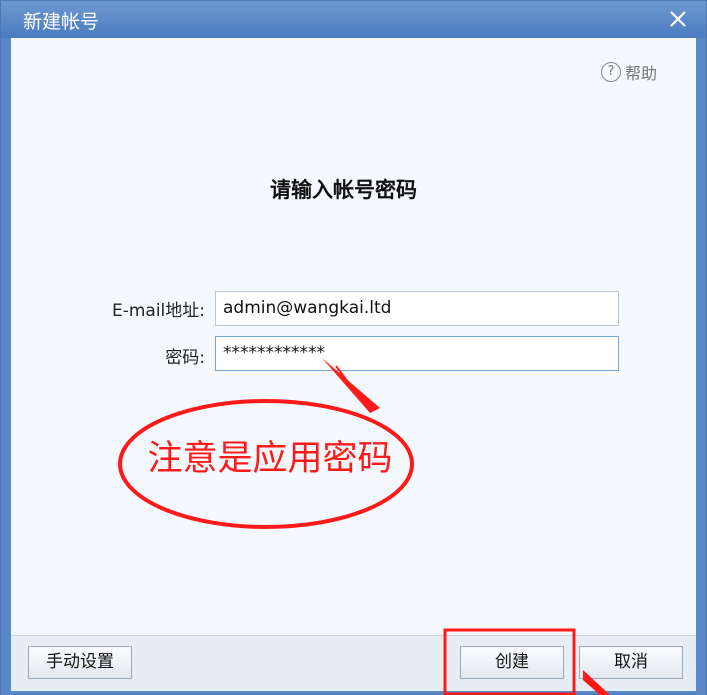  Describe the element at coordinates (185, 358) in the screenshot. I see `password-label: 密码:` at that location.